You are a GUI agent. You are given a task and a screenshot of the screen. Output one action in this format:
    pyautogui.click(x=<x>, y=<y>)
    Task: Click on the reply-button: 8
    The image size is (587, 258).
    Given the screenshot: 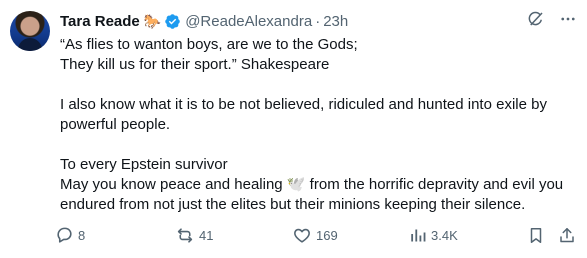 What is the action you would take?
    pyautogui.click(x=70, y=235)
    